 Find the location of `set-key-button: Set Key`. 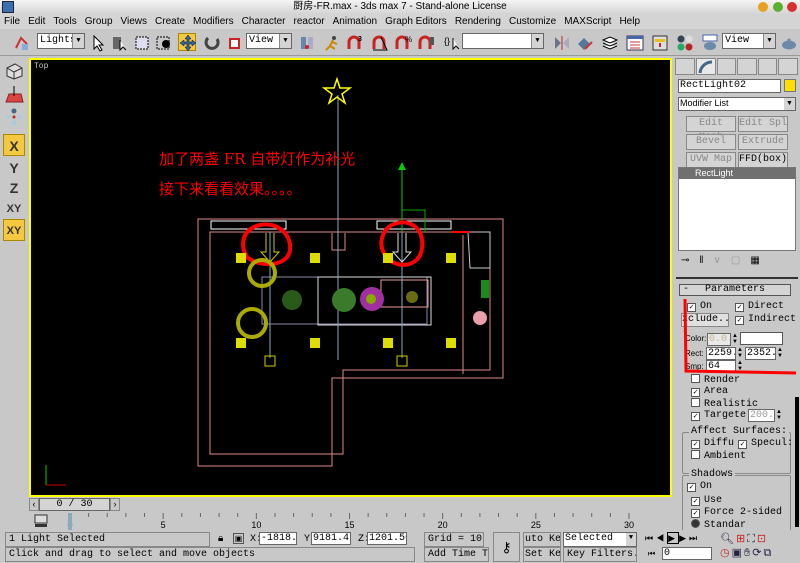

set-key-button: Set Key is located at coordinates (542, 554).